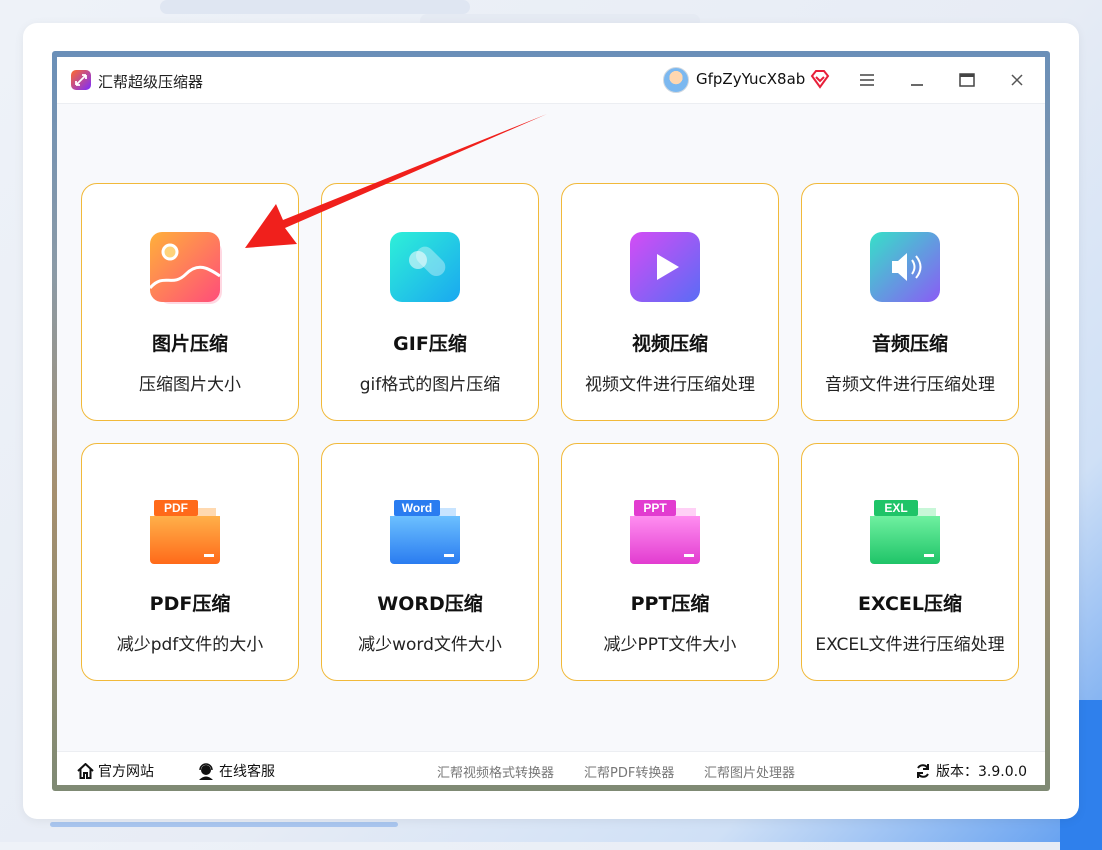  Describe the element at coordinates (430, 604) in the screenshot. I see `tile-title: WORD压缩` at that location.